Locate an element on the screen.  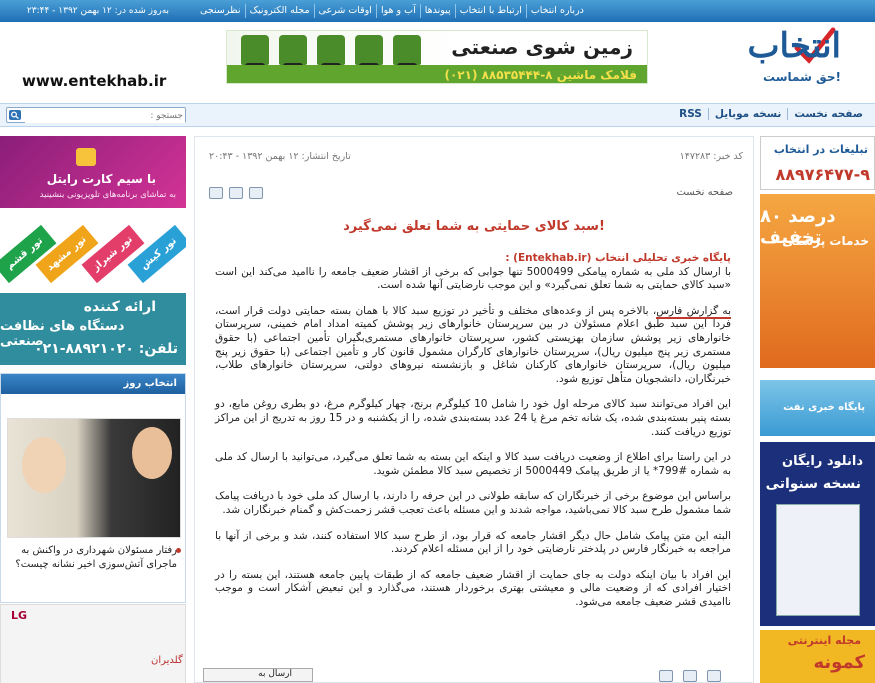
portrait-right is located at coordinates (152, 453).